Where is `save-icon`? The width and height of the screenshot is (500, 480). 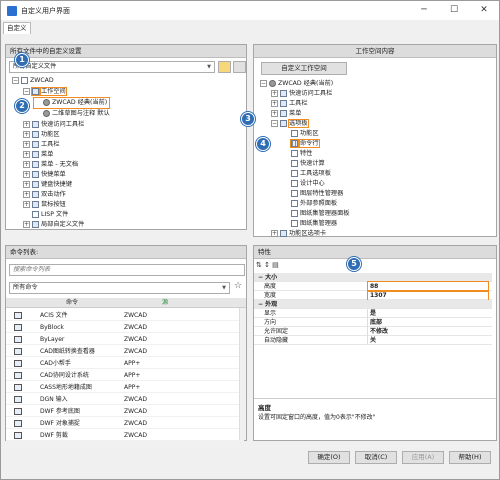
save-icon is located at coordinates (239, 67).